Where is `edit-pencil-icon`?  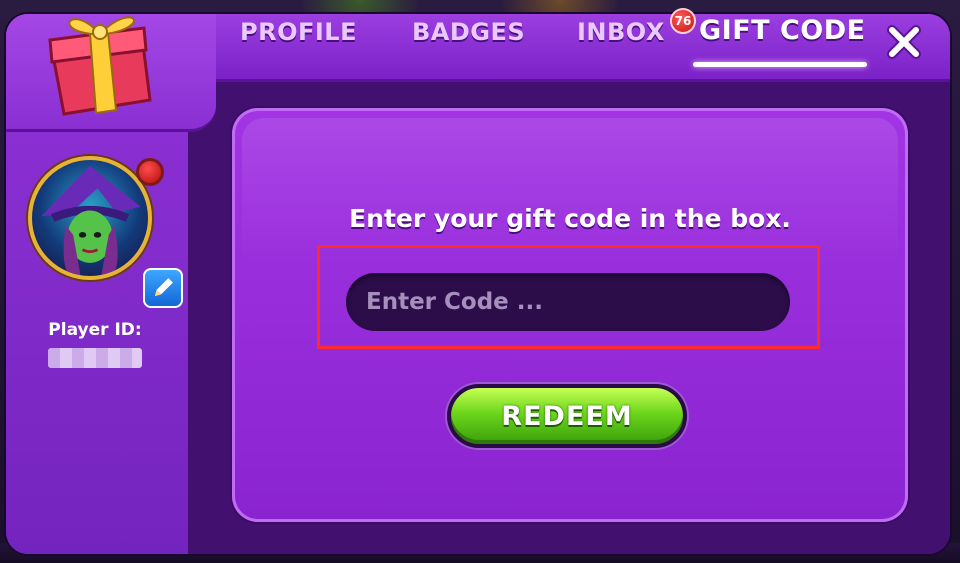 edit-pencil-icon is located at coordinates (163, 288).